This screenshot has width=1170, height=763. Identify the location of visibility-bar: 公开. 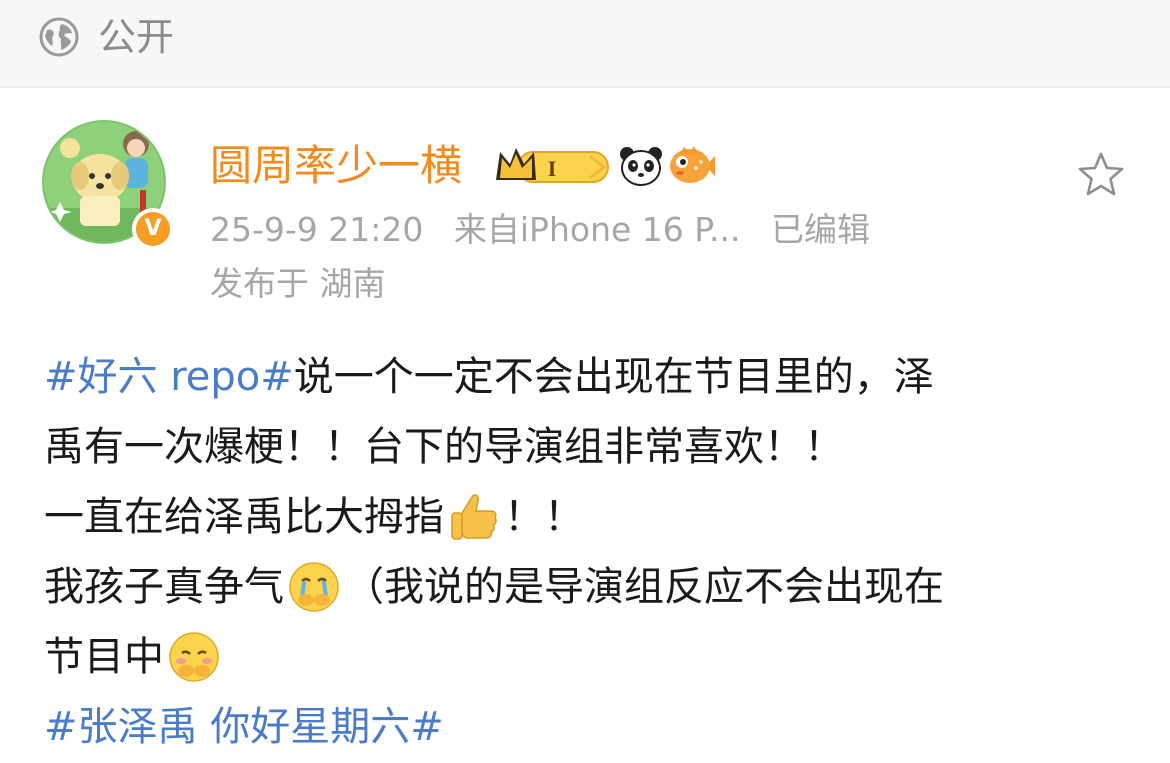
(585, 43).